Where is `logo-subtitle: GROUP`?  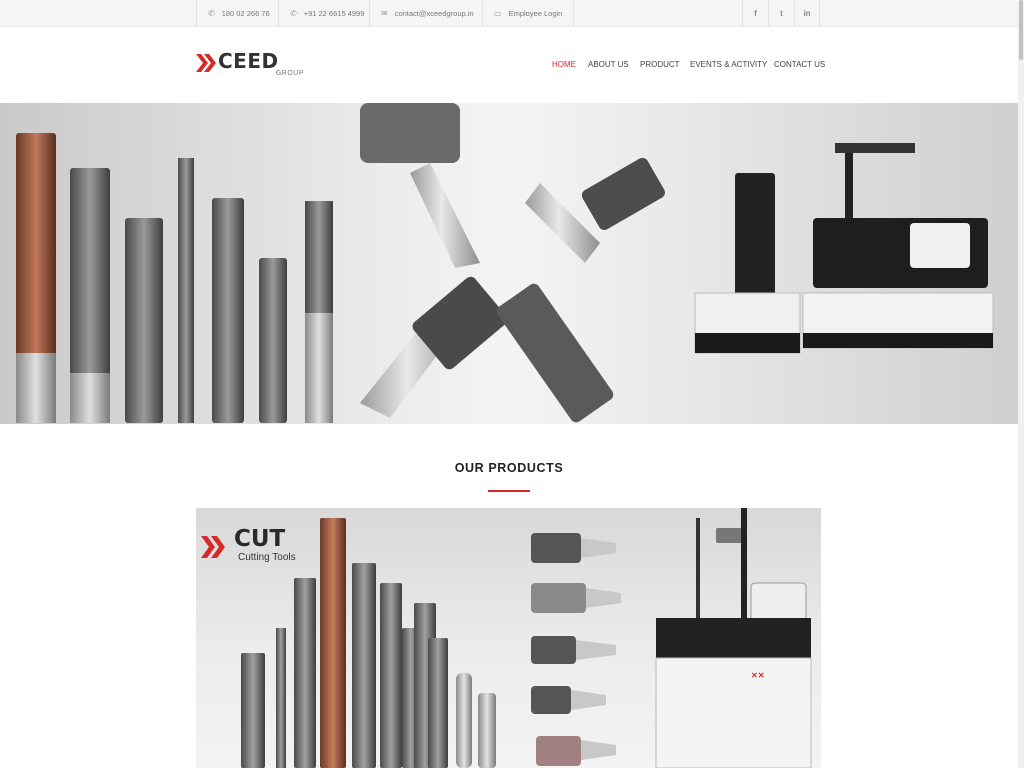
logo-subtitle: GROUP is located at coordinates (289, 73).